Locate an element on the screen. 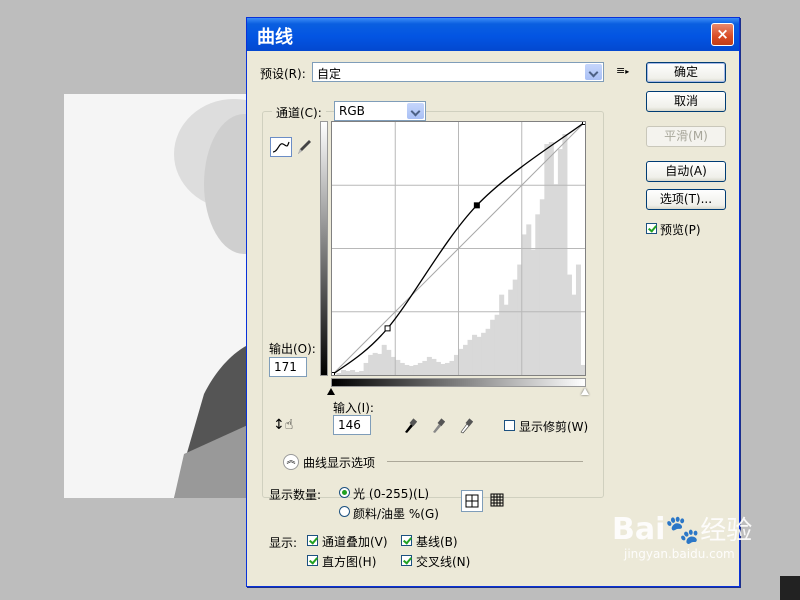  dialog-title: 曲线 is located at coordinates (275, 37).